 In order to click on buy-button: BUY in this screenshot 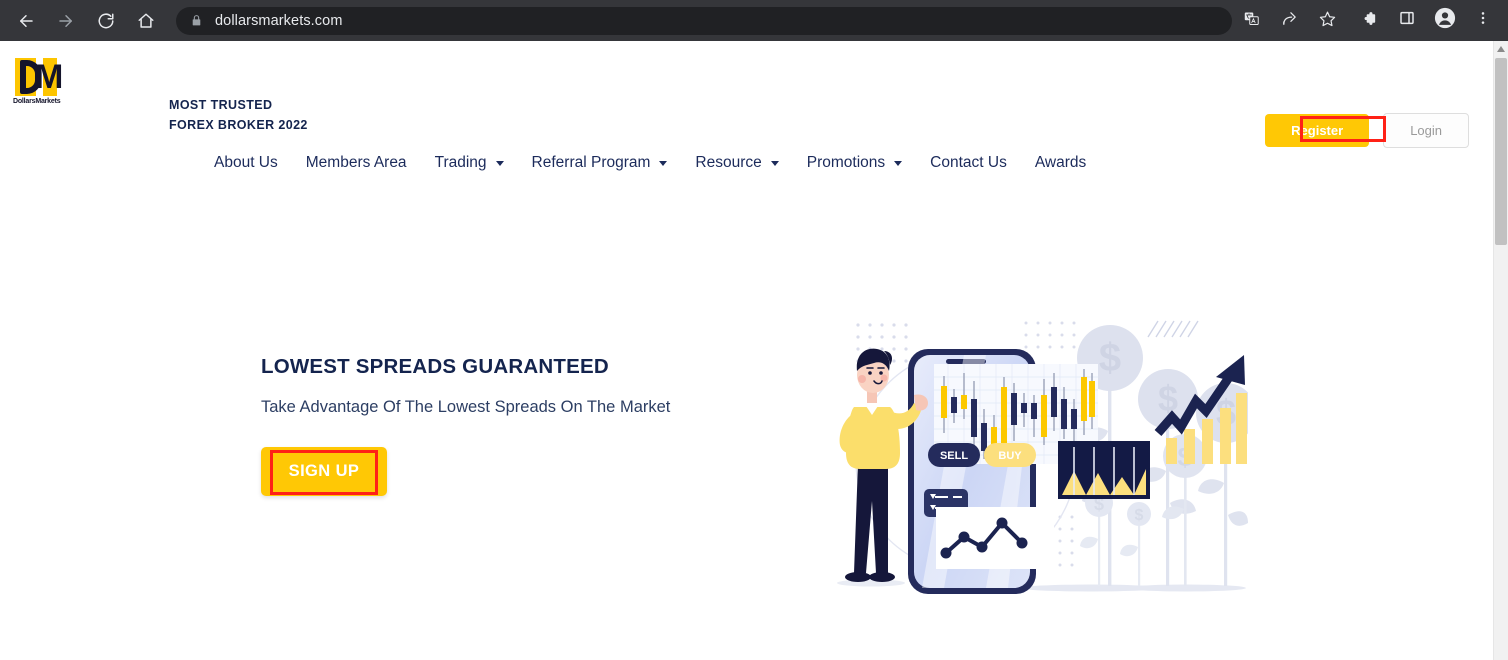, I will do `click(1010, 455)`.